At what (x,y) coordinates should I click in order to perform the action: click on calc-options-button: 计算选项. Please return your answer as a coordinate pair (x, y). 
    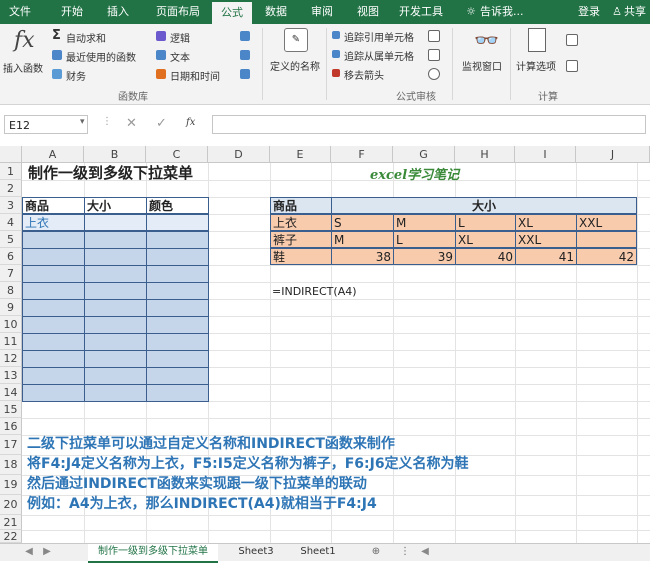
    Looking at the image, I should click on (536, 65).